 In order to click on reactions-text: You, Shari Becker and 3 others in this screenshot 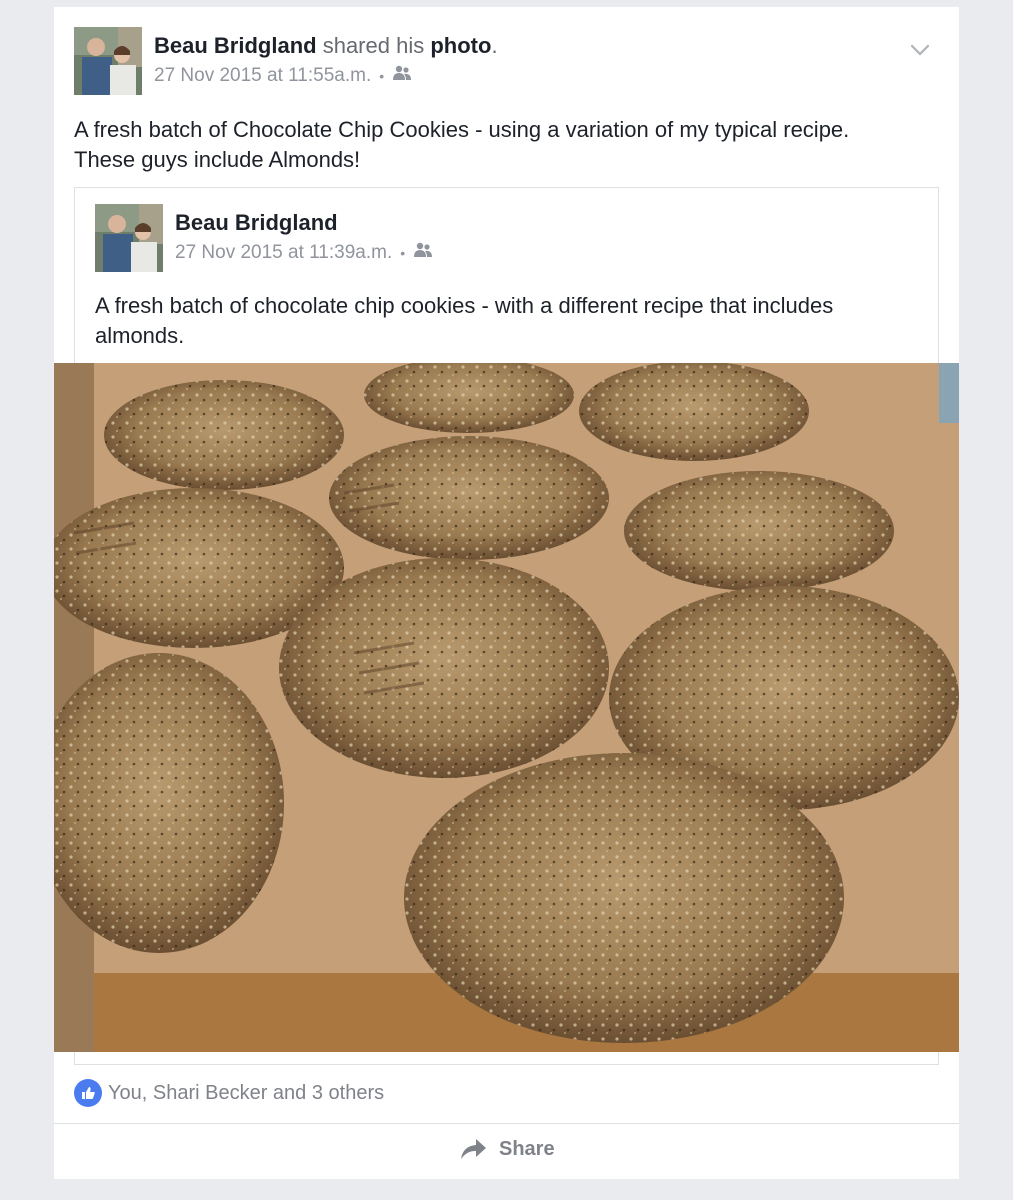, I will do `click(246, 1092)`.